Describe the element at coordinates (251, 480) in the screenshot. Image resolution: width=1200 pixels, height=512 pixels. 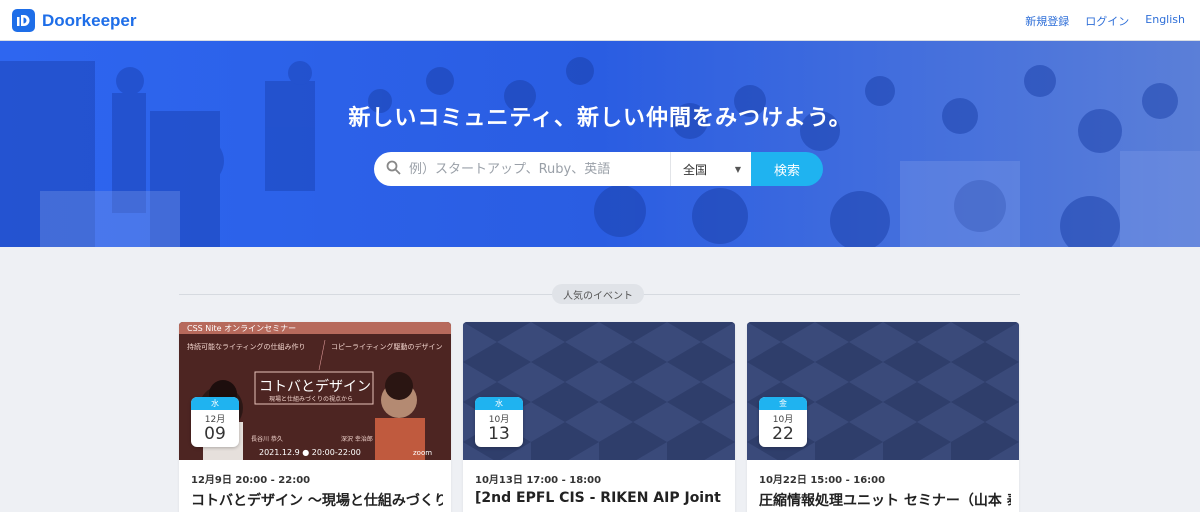
I see `event-time: 12月9日 20:00 - 22:00` at that location.